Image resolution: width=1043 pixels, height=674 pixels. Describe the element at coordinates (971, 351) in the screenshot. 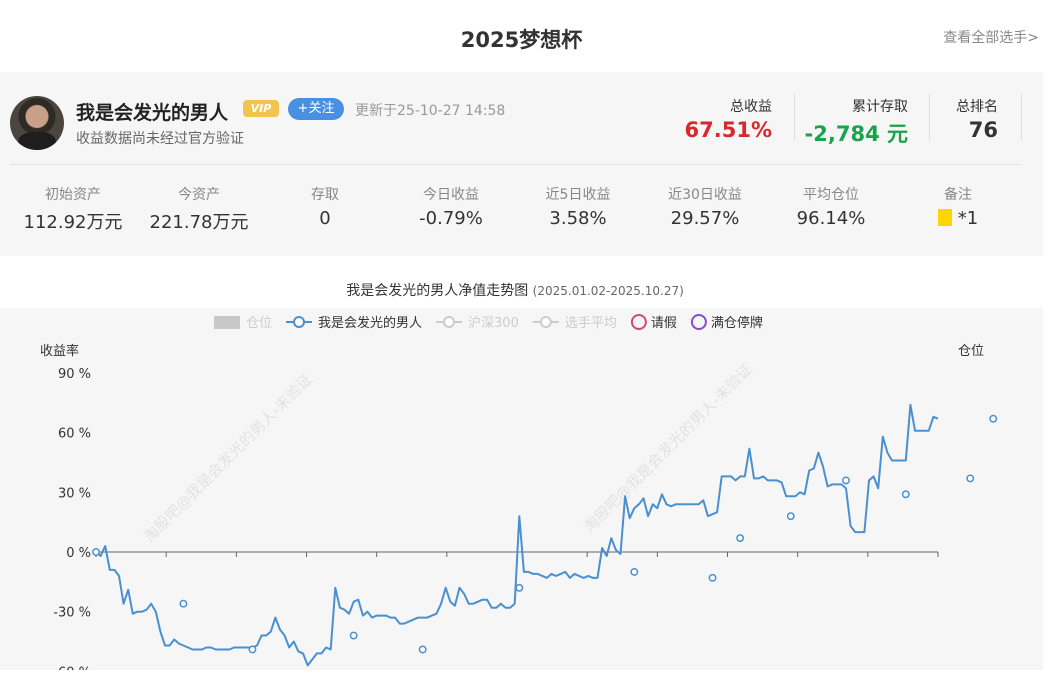

I see `y2-axis-title: 仓位` at that location.